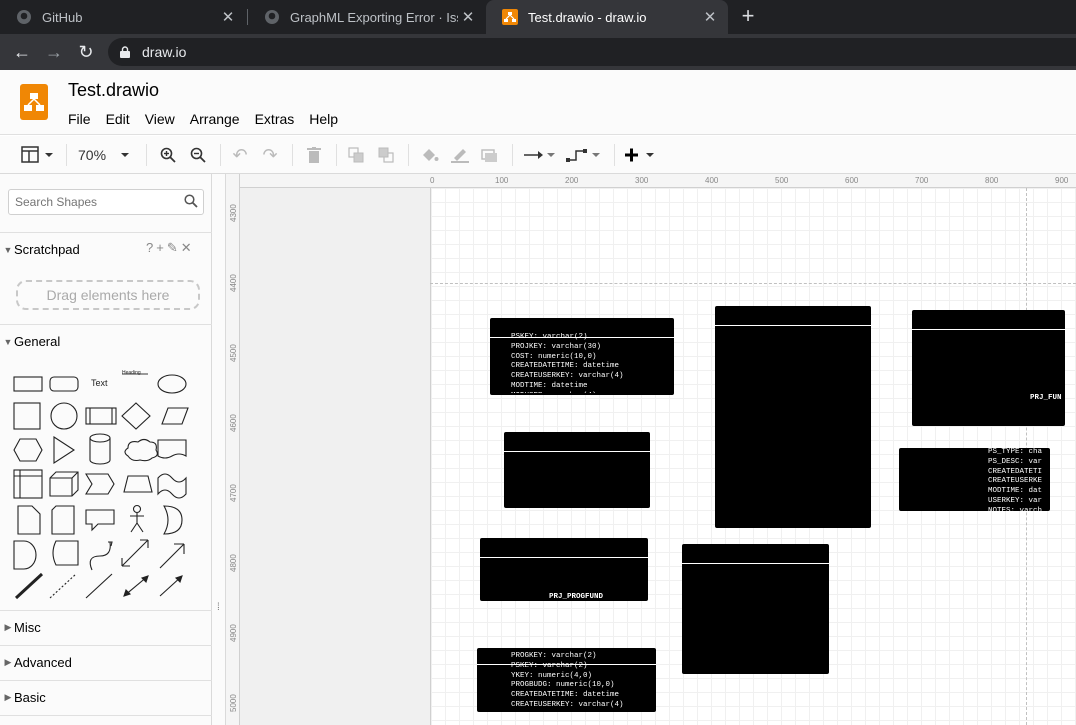  I want to click on advanced-header: ▶ Advanced, so click(106, 662).